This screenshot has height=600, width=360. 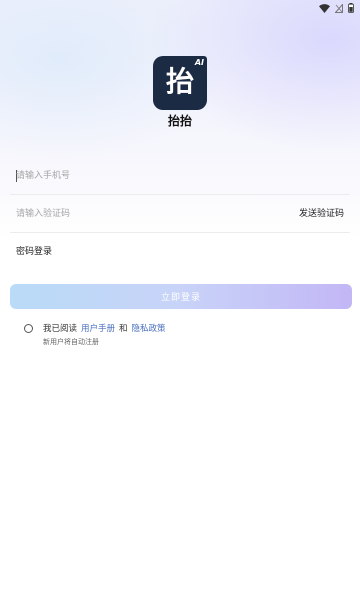 I want to click on send-code-button: 发送验证码, so click(x=321, y=212).